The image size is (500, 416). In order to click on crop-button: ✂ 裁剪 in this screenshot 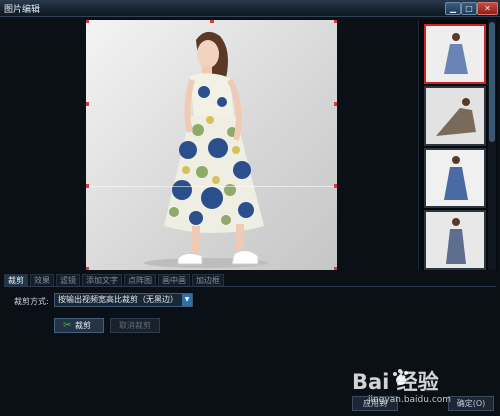, I will do `click(79, 325)`.